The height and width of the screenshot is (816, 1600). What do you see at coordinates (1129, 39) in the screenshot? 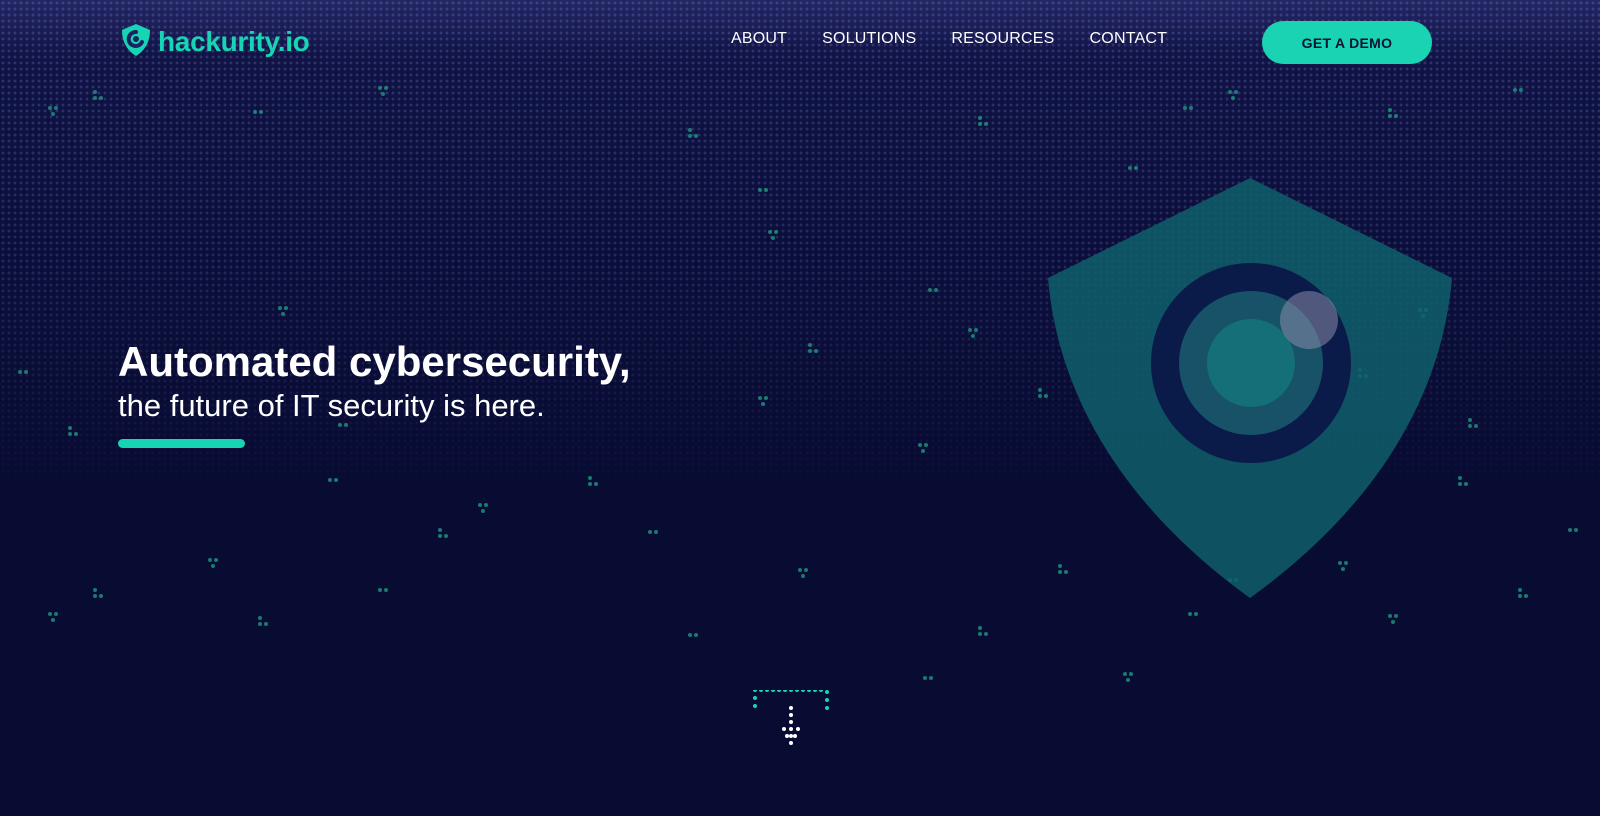
I see `nav-contact: CONTACT` at bounding box center [1129, 39].